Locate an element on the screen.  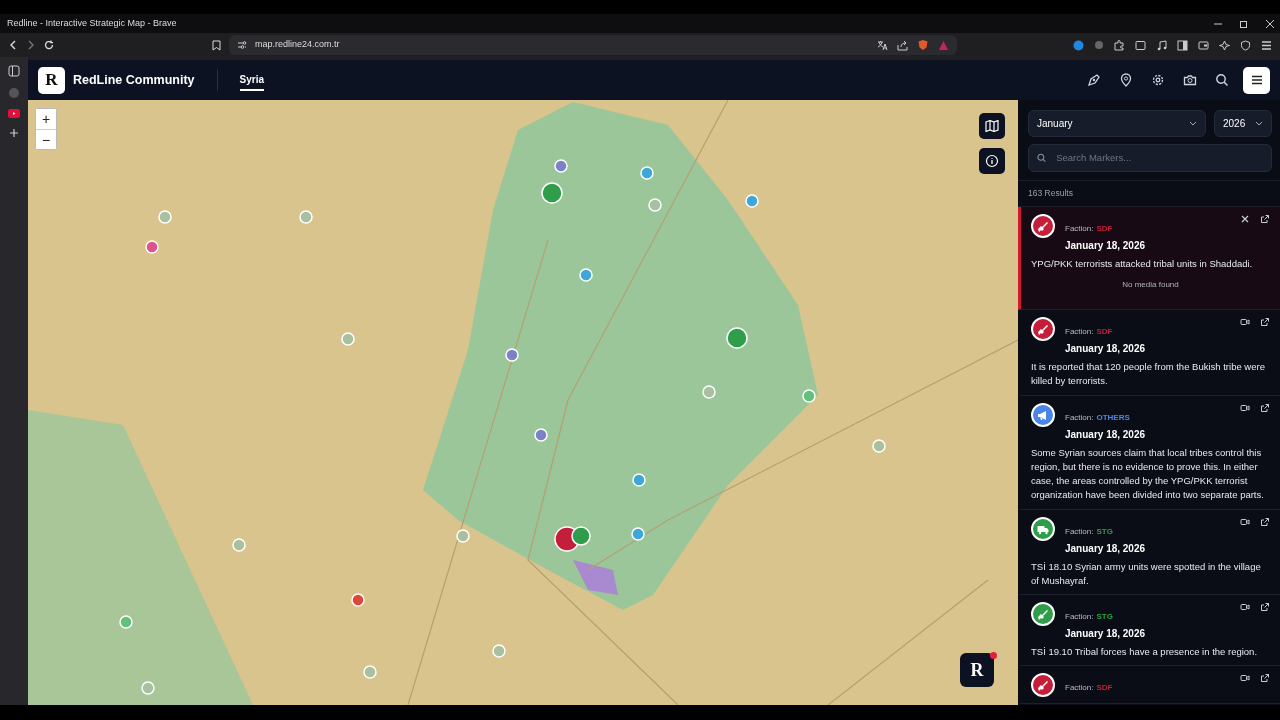
translate-icon is located at coordinates (882, 45).